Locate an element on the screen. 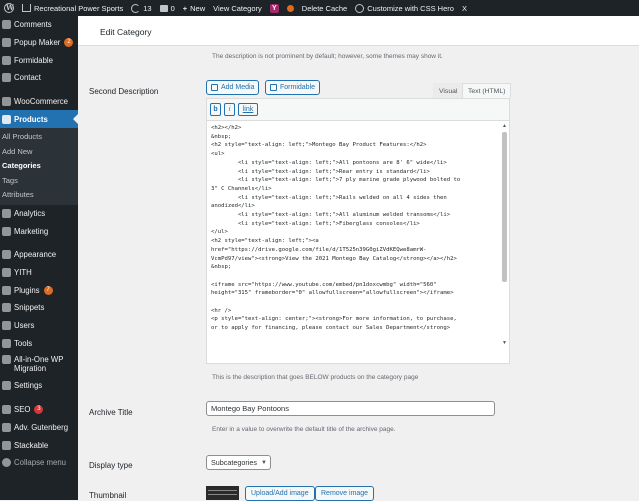 This screenshot has width=639, height=501. css-hero-label: Customize with CSS Hero is located at coordinates (410, 8).